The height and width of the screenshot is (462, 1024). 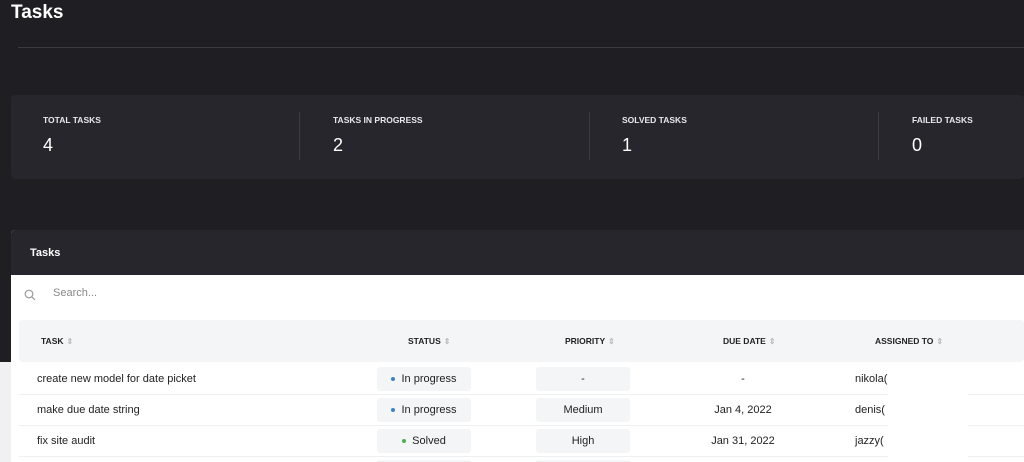 What do you see at coordinates (870, 410) in the screenshot?
I see `assigned-to: denis(` at bounding box center [870, 410].